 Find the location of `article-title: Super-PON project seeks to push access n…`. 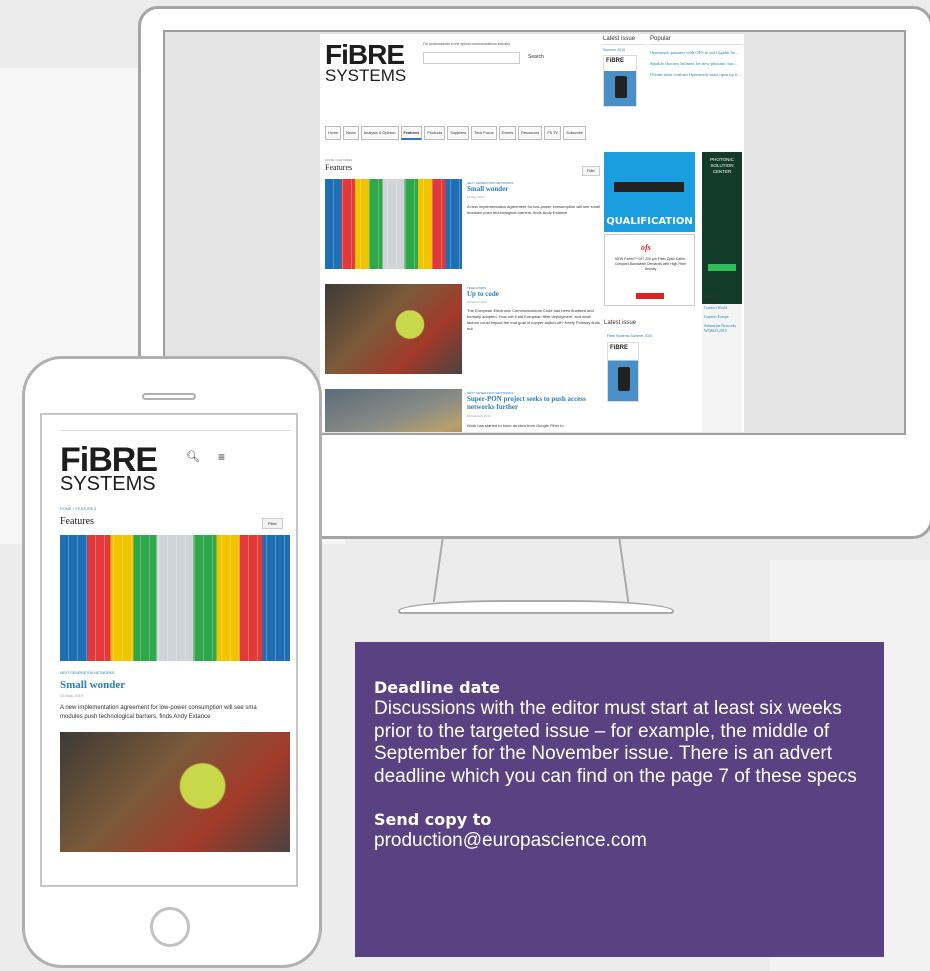

article-title: Super-PON project seeks to push access n… is located at coordinates (533, 403).